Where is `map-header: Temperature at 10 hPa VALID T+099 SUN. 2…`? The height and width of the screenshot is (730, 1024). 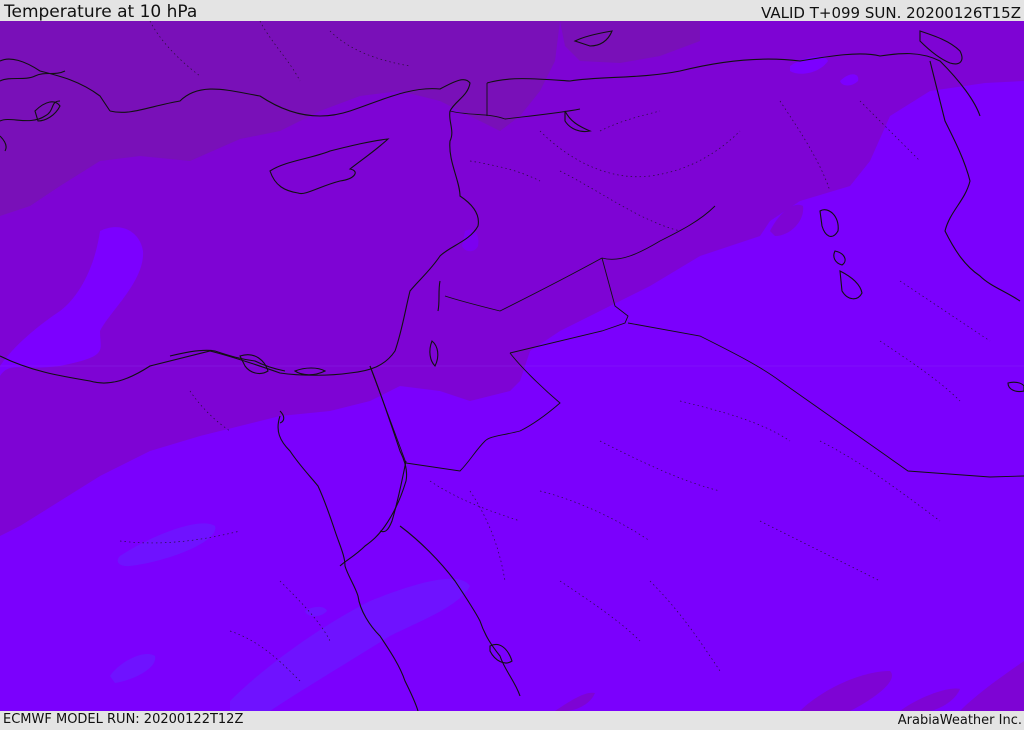
map-header: Temperature at 10 hPa VALID T+099 SUN. 2… is located at coordinates (512, 11).